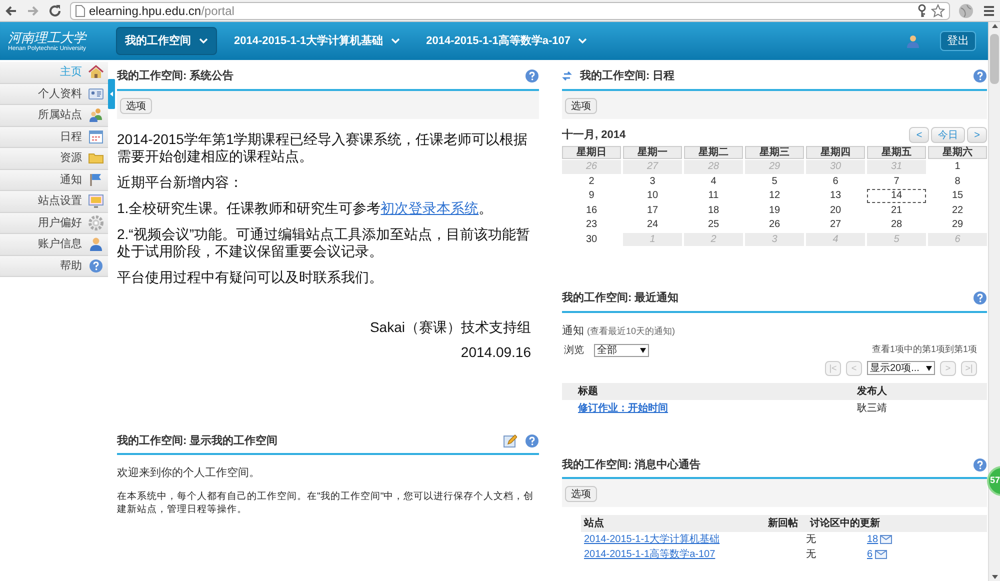  I want to click on calendar-day: 3, so click(652, 181).